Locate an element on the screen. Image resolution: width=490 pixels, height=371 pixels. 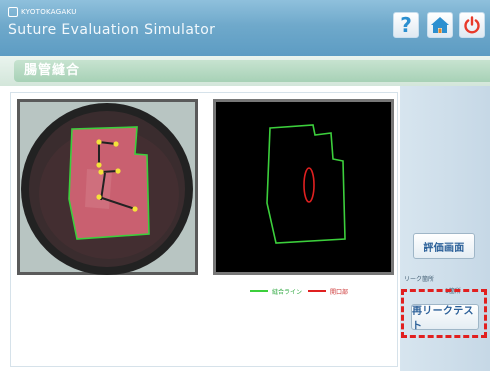
legend-red-label: 開口部 is located at coordinates (339, 292).